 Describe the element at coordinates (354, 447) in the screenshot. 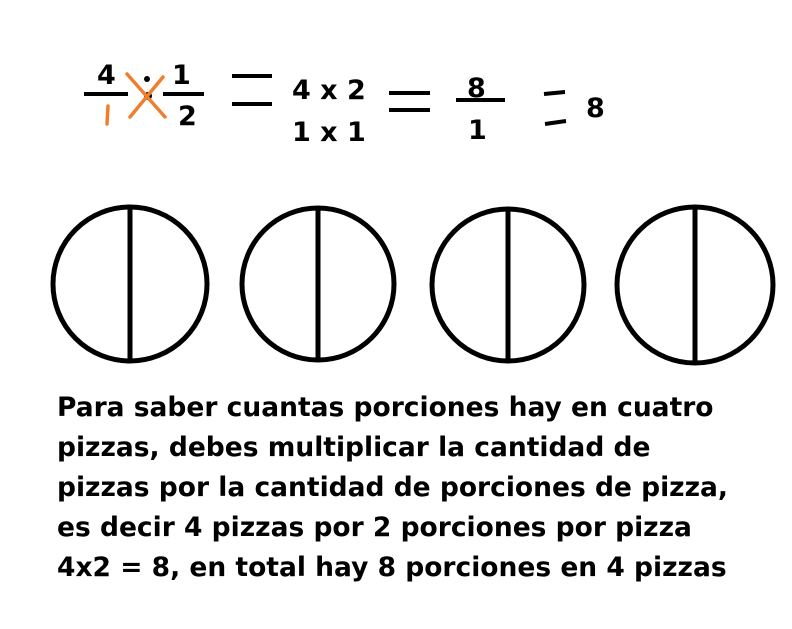

I see `explanation-line-2: pizzas, debes multiplicar la cantidad de` at that location.